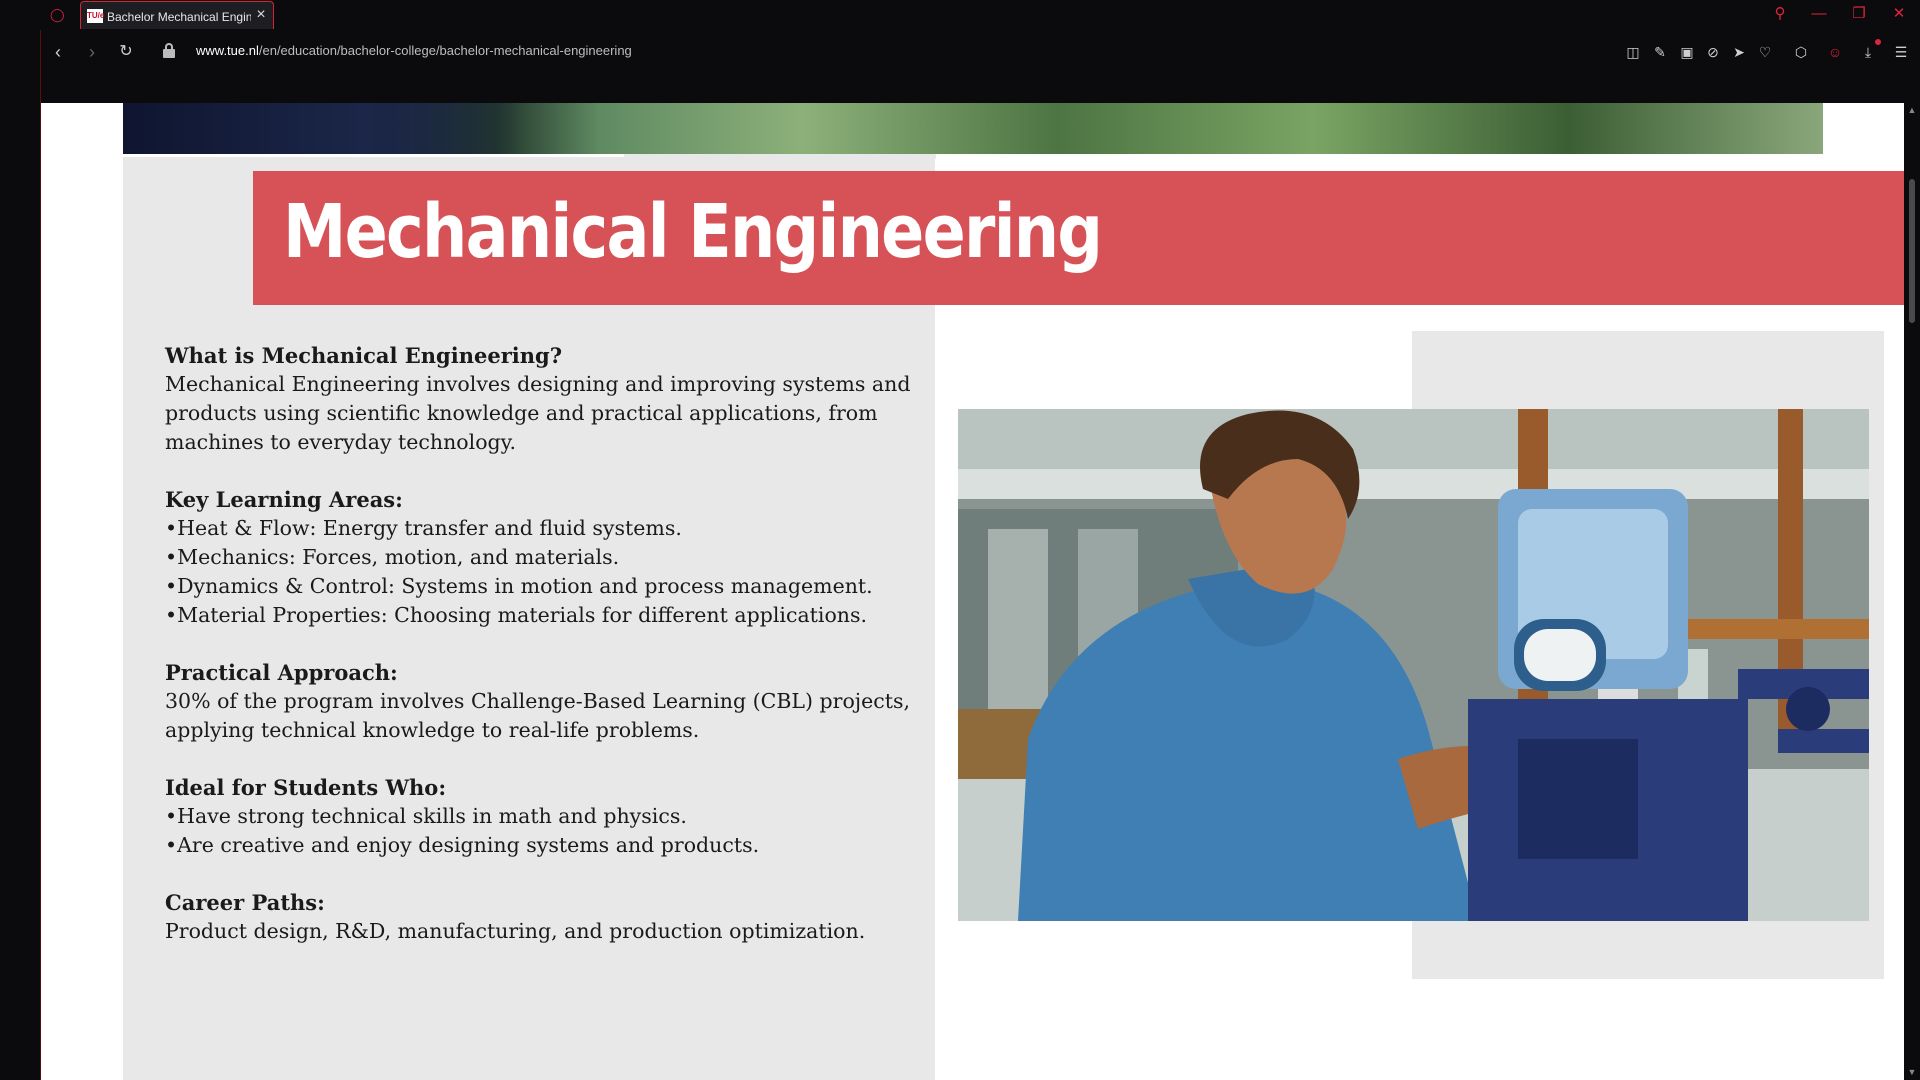  I want to click on section-text: machines to everyday technology., so click(341, 442).